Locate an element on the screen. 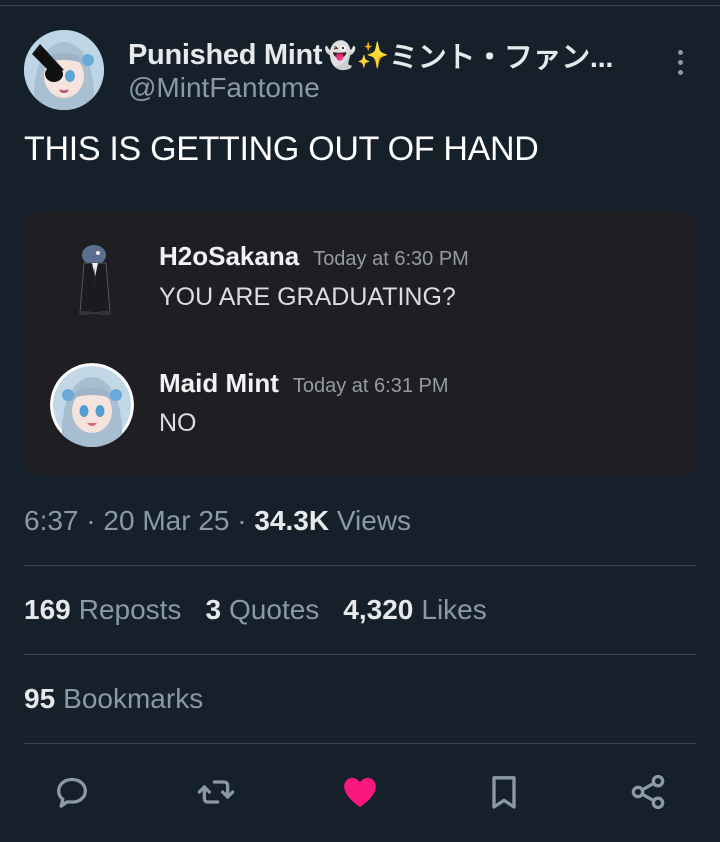 Image resolution: width=720 pixels, height=842 pixels. reposts-stat: 169 Reposts is located at coordinates (102, 610).